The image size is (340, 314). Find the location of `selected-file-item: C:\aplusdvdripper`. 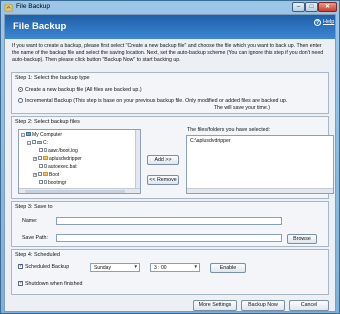

selected-file-item: C:\aplusdvdripper is located at coordinates (210, 141).